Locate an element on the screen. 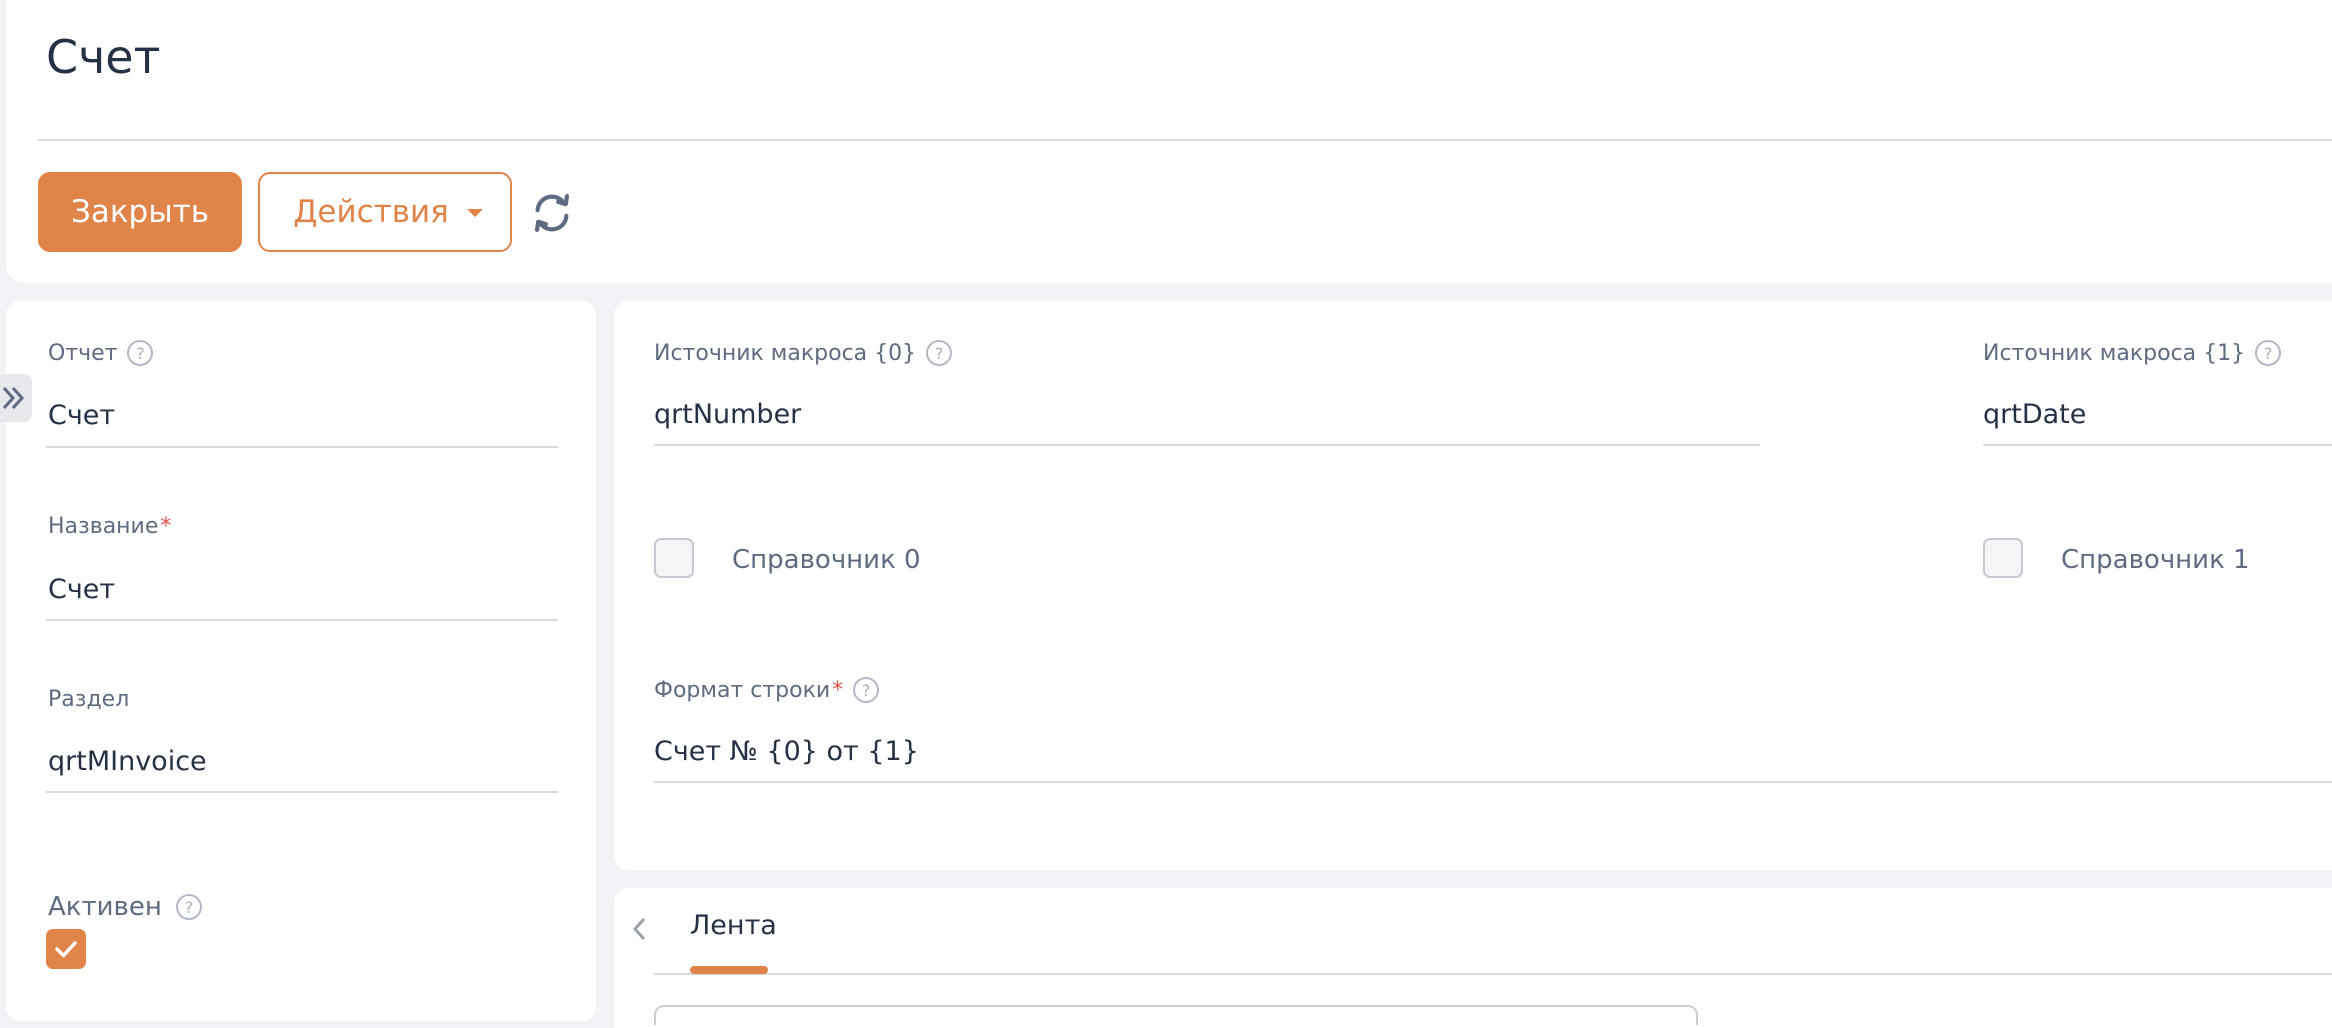 The width and height of the screenshot is (2332, 1028). sidebar-toggle is located at coordinates (16, 398).